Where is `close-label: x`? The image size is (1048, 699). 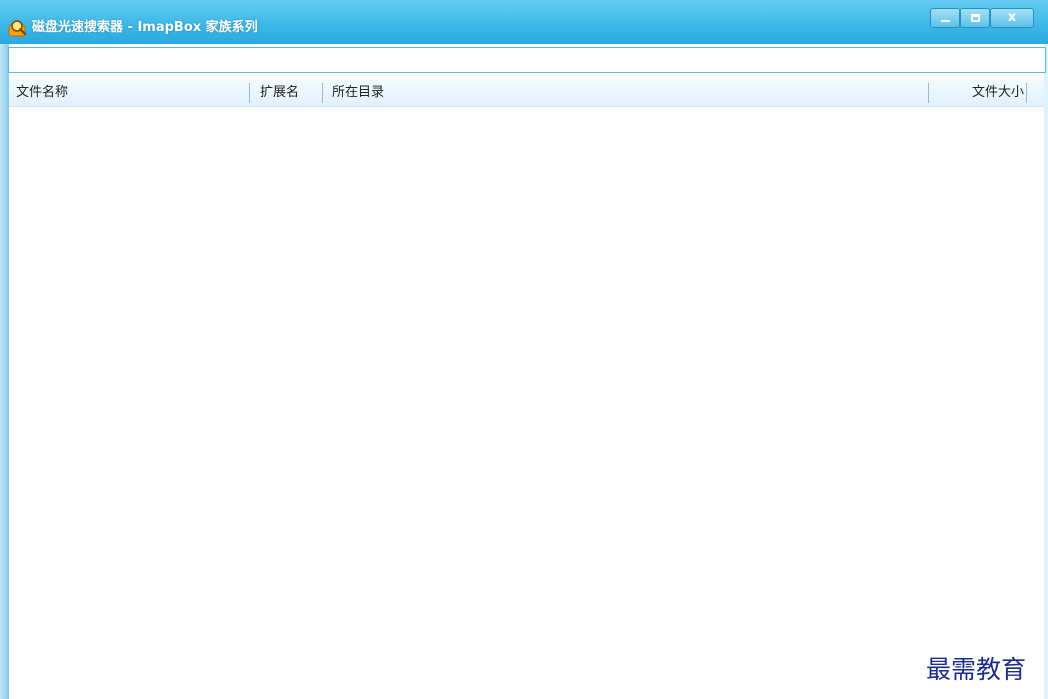 close-label: x is located at coordinates (1012, 17).